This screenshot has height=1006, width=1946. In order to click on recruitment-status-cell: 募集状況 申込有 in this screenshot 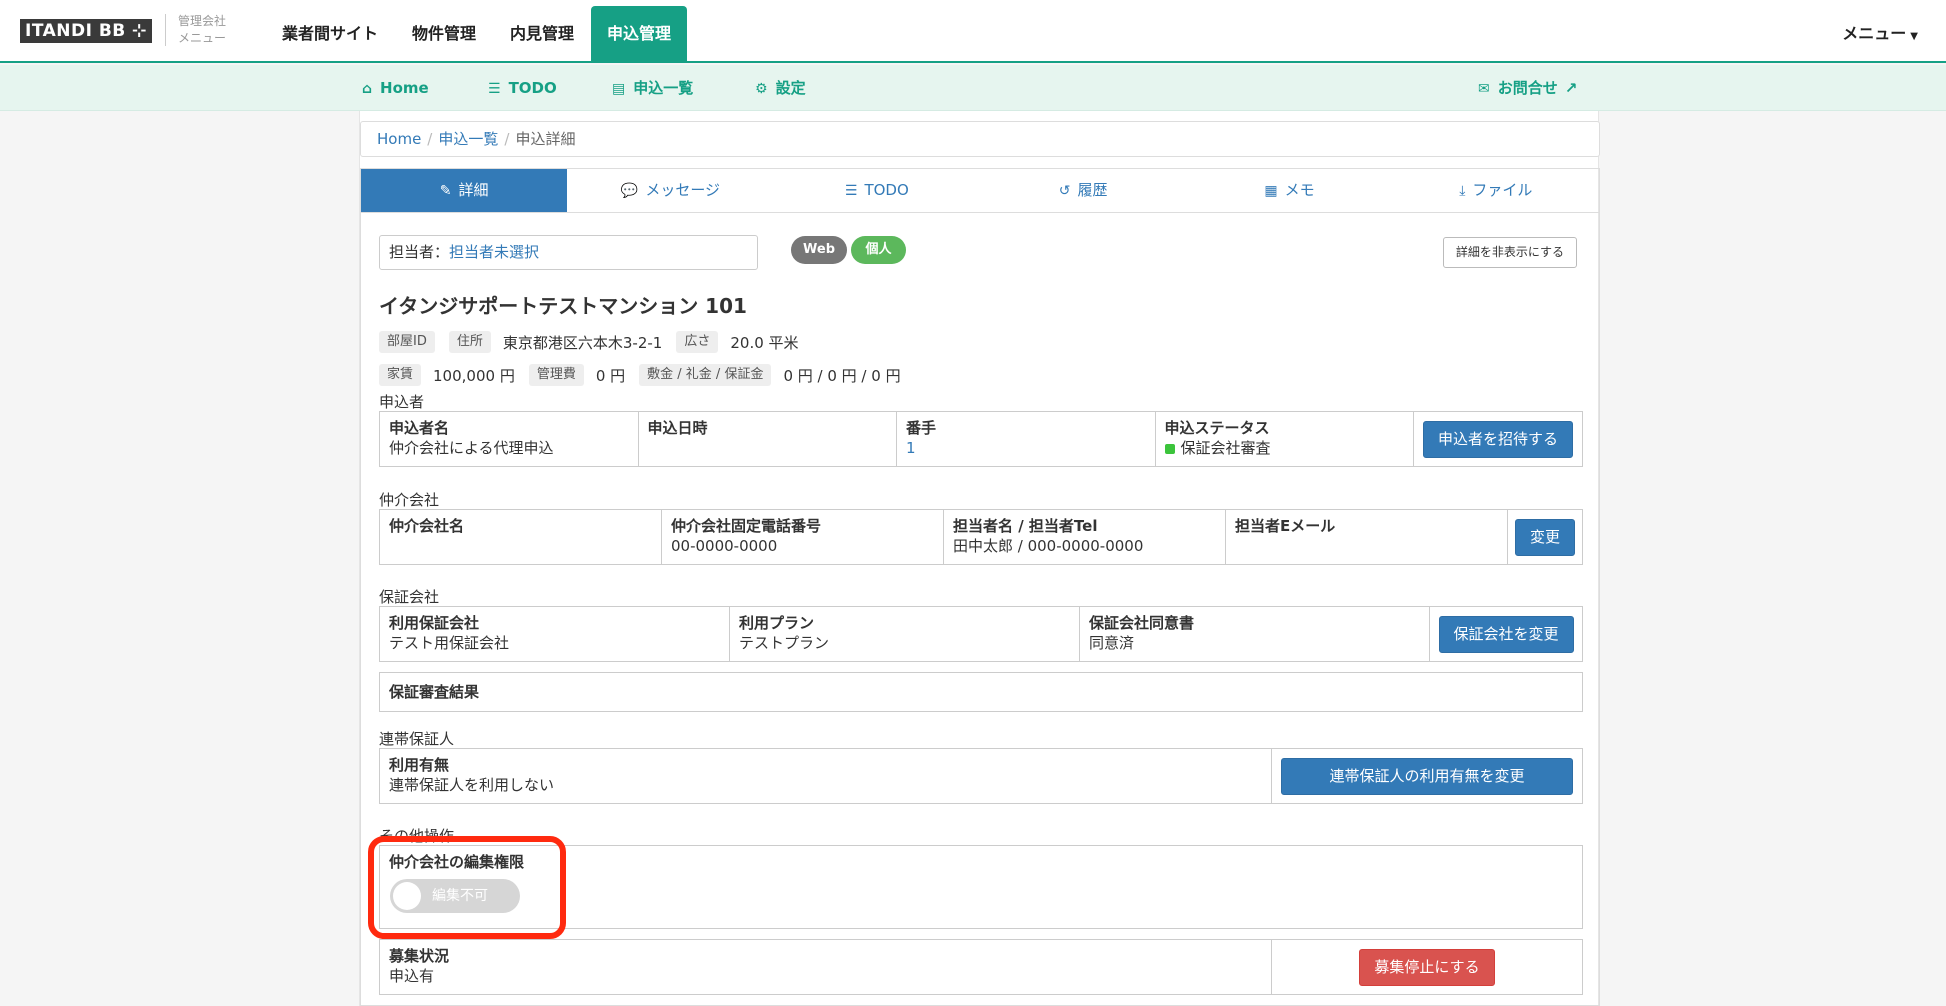, I will do `click(826, 967)`.